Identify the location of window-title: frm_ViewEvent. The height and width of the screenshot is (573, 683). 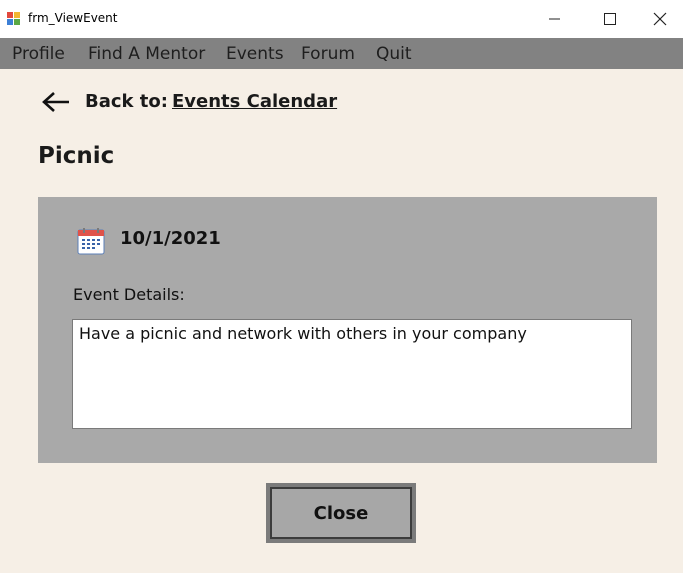
(73, 18).